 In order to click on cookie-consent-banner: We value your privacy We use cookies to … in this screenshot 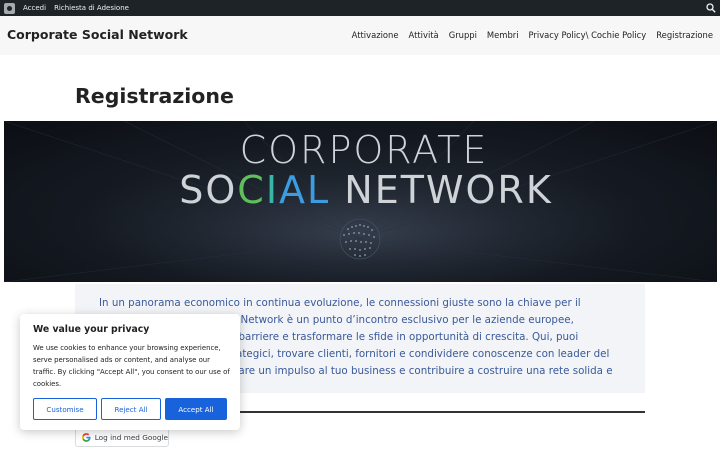, I will do `click(130, 372)`.